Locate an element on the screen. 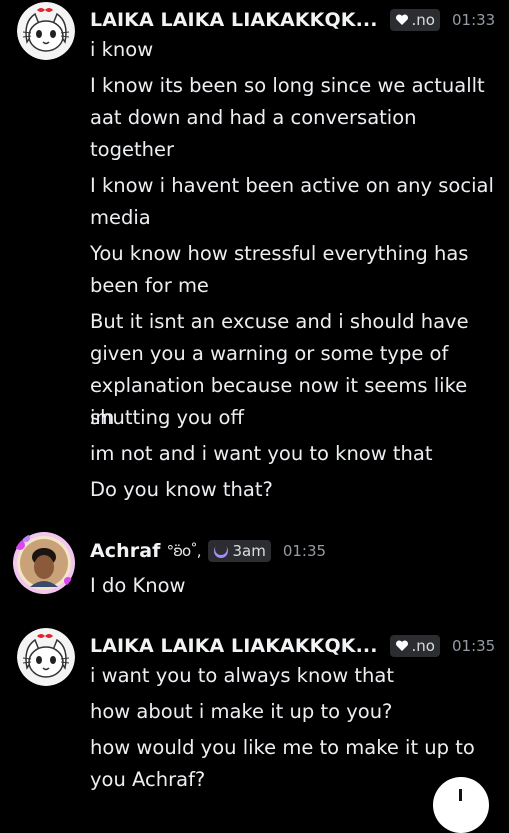 The width and height of the screenshot is (509, 833). message-text: media is located at coordinates (120, 217).